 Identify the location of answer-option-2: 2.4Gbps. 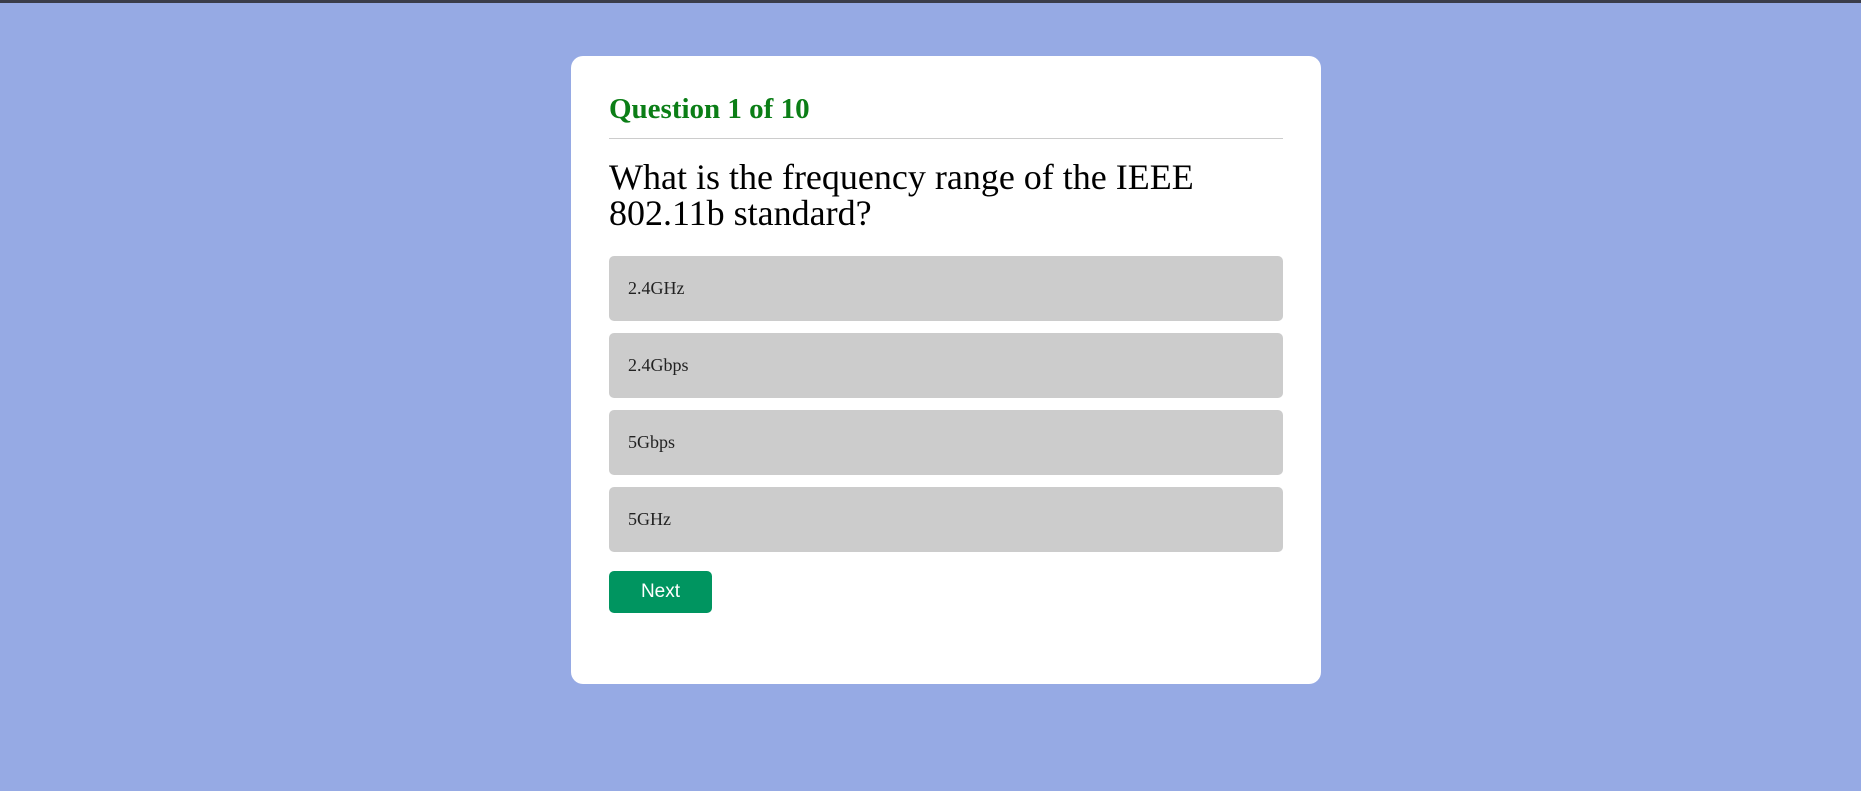
(946, 365).